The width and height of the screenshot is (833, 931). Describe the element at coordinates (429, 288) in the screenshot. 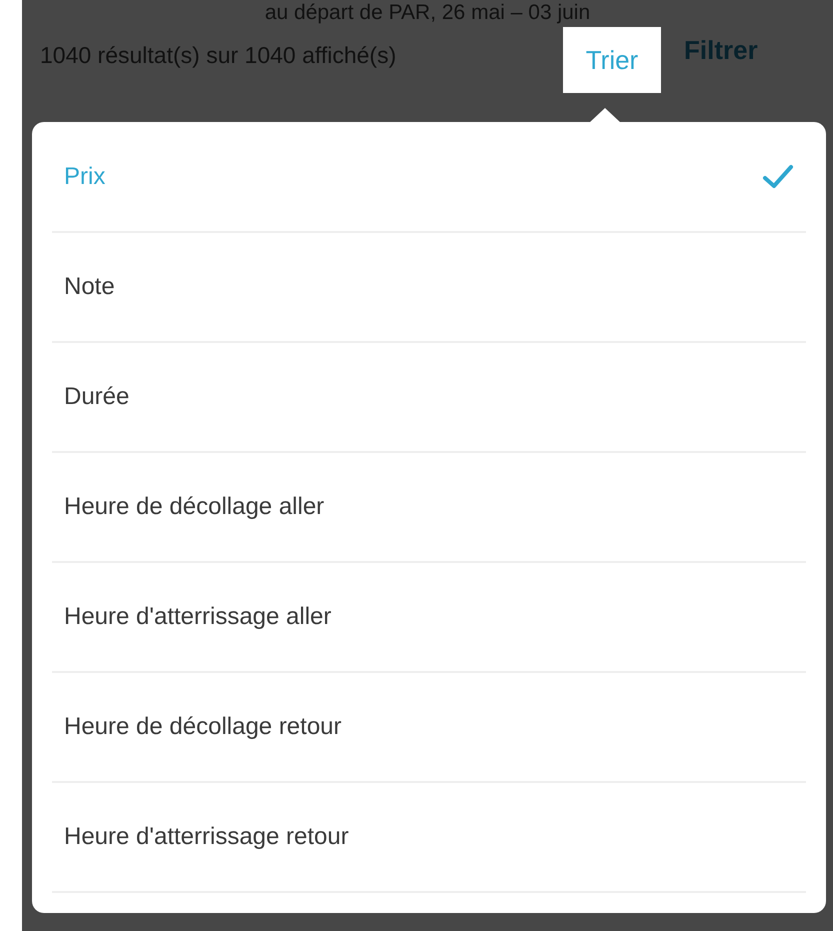

I see `sort-option: Note` at that location.